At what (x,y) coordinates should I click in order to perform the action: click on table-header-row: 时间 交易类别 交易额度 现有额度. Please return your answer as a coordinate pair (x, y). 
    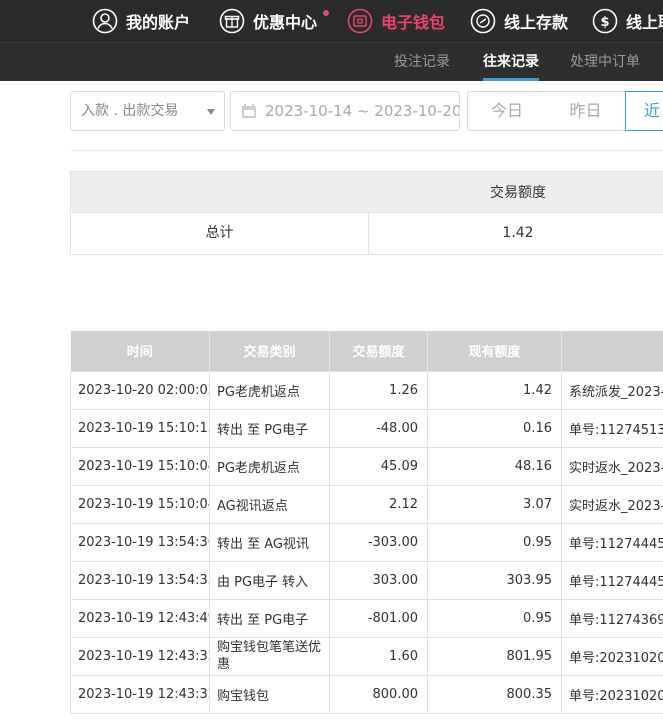
    Looking at the image, I should click on (366, 351).